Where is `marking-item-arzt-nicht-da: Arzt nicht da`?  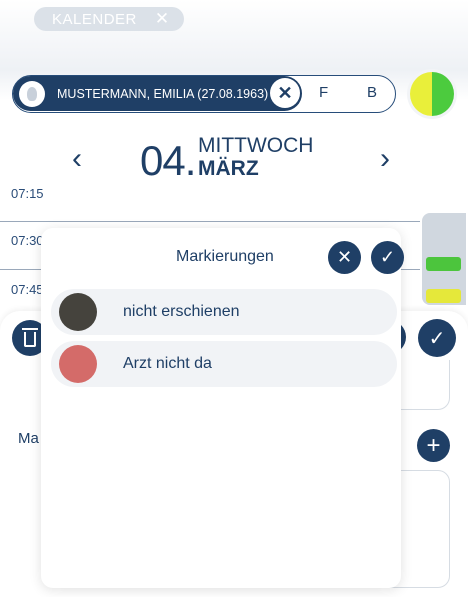 marking-item-arzt-nicht-da: Arzt nicht da is located at coordinates (224, 364).